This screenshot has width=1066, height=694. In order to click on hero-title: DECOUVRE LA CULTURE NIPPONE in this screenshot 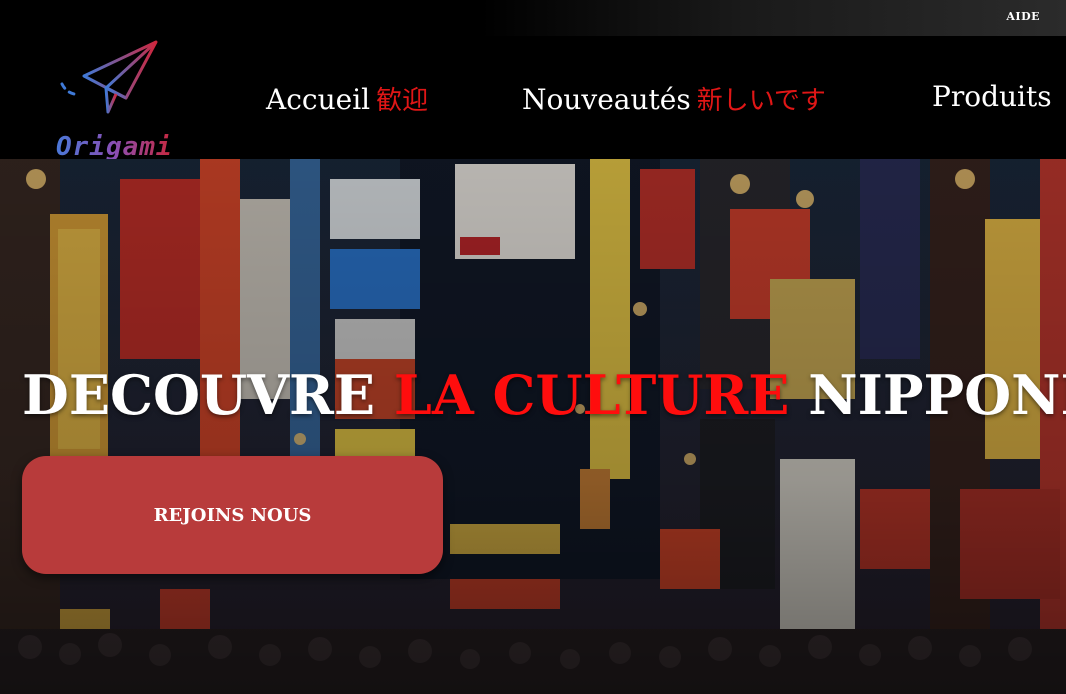, I will do `click(544, 395)`.